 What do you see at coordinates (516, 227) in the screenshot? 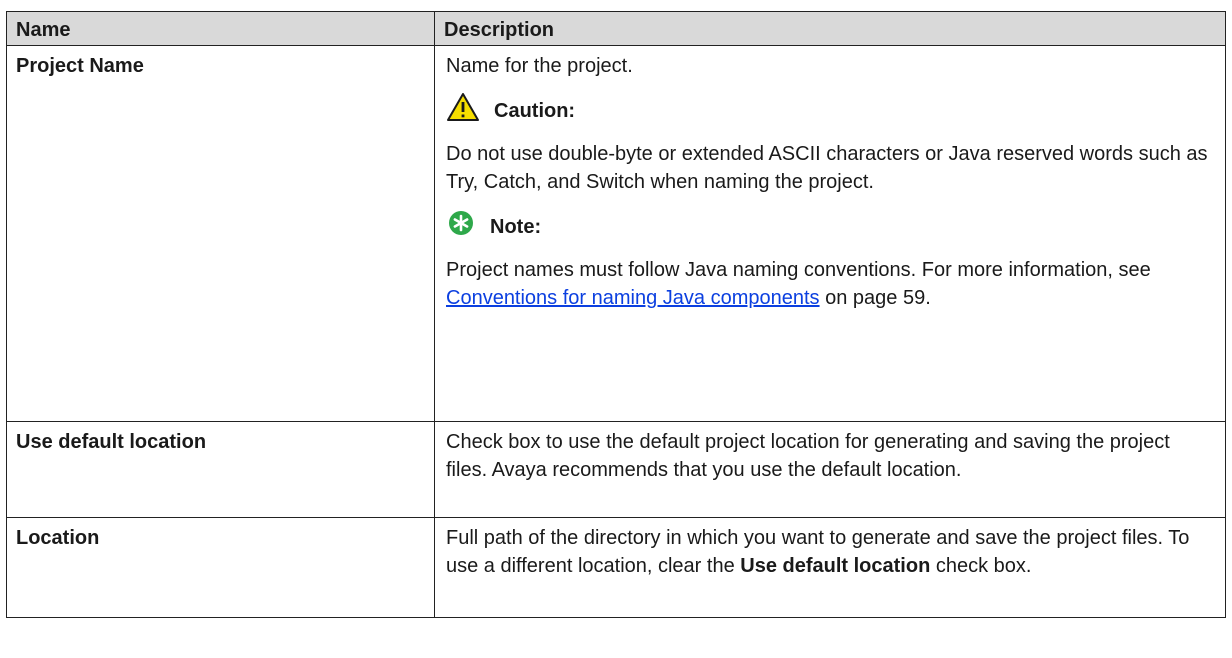
I see `note-title: Note:` at bounding box center [516, 227].